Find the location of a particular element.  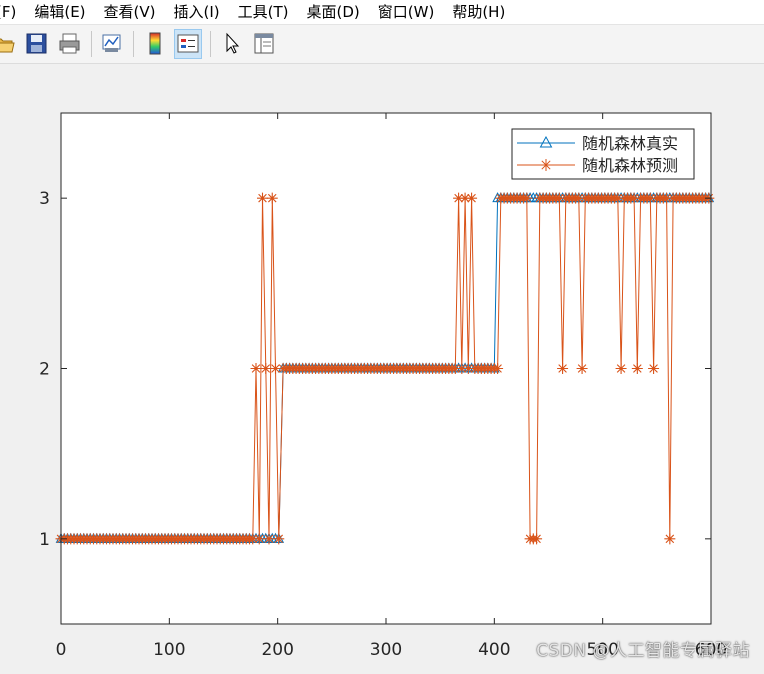

menu-help: 帮助(H) is located at coordinates (478, 12).